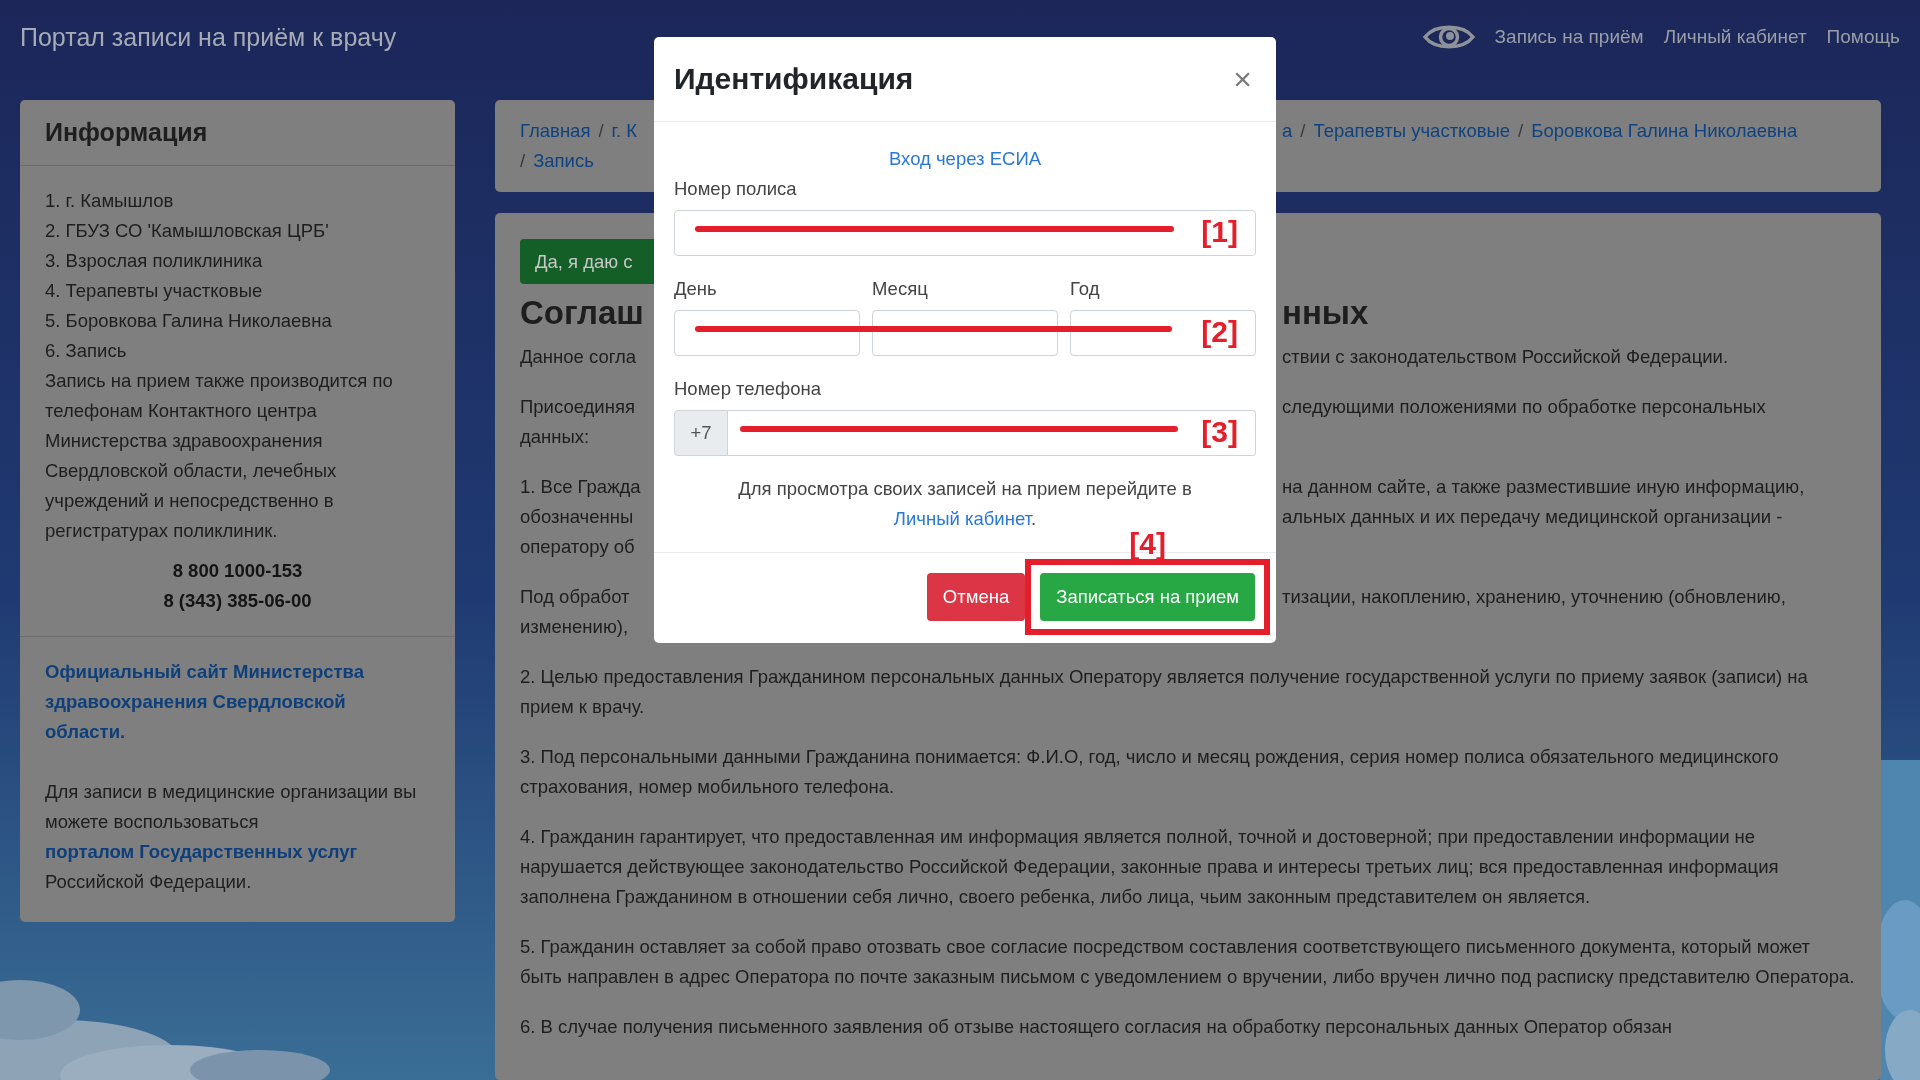  I want to click on field-label: Год, so click(1085, 289).